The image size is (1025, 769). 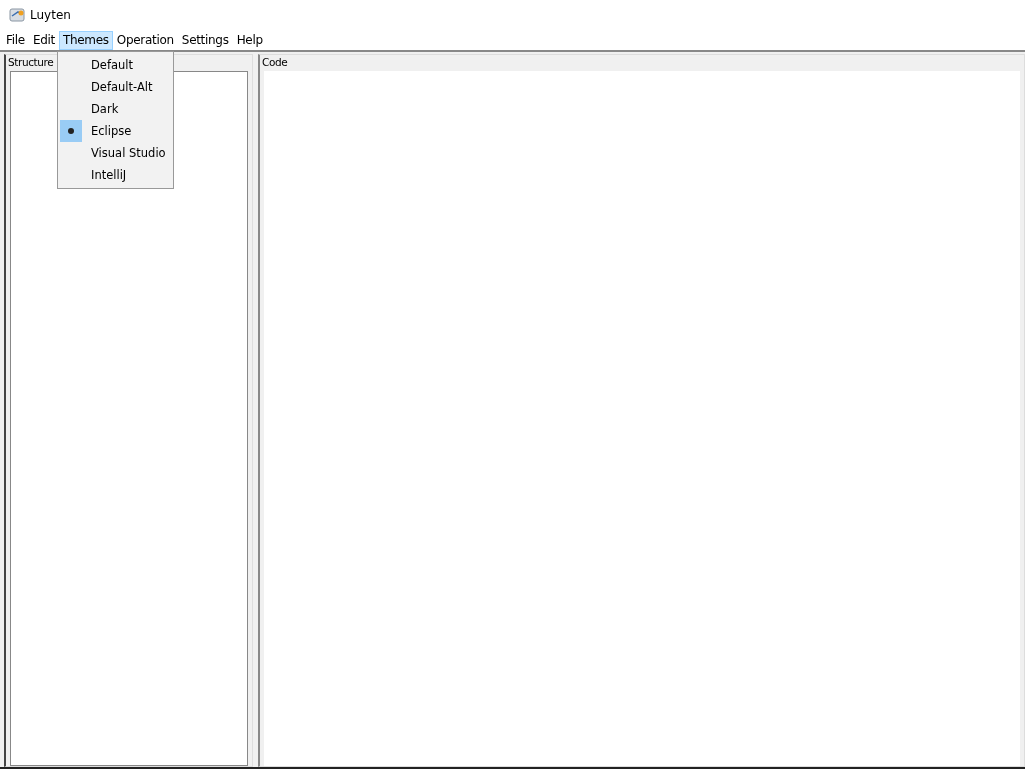 What do you see at coordinates (115, 131) in the screenshot?
I see `menu-option: Eclipse` at bounding box center [115, 131].